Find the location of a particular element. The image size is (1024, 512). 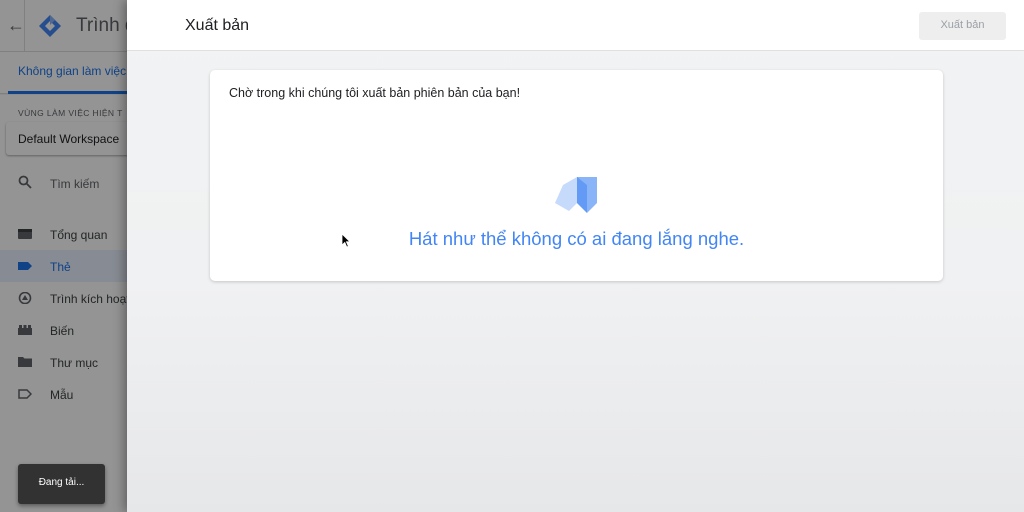

mouse-cursor-icon is located at coordinates (346, 240).